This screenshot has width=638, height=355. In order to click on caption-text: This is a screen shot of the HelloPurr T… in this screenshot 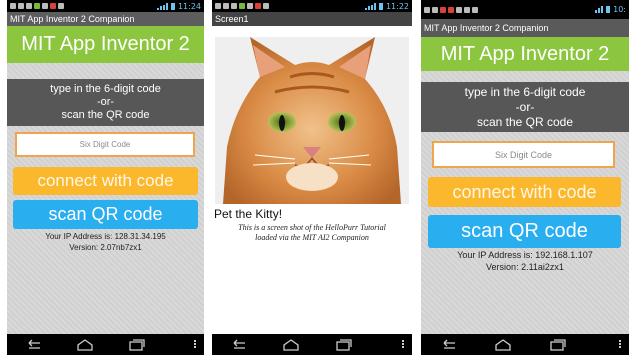, I will do `click(312, 233)`.